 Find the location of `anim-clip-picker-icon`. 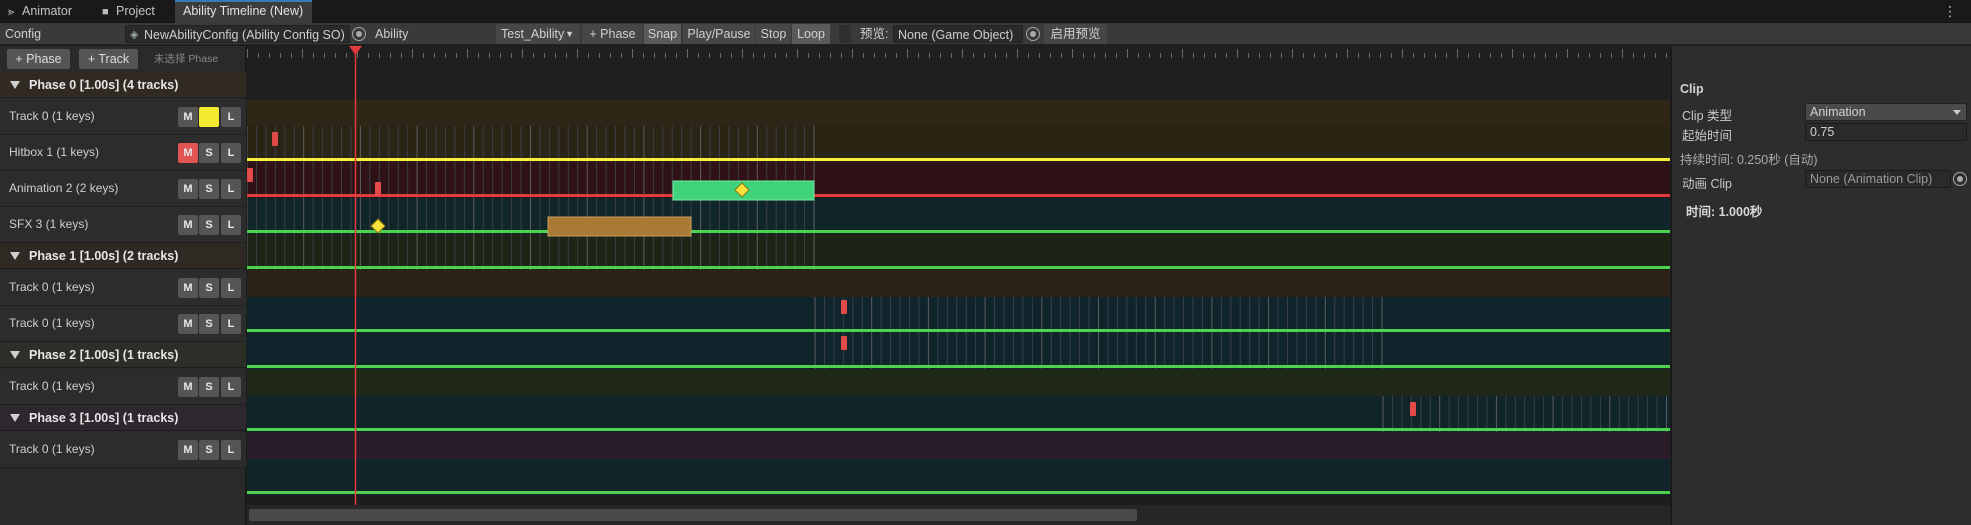

anim-clip-picker-icon is located at coordinates (1960, 179).